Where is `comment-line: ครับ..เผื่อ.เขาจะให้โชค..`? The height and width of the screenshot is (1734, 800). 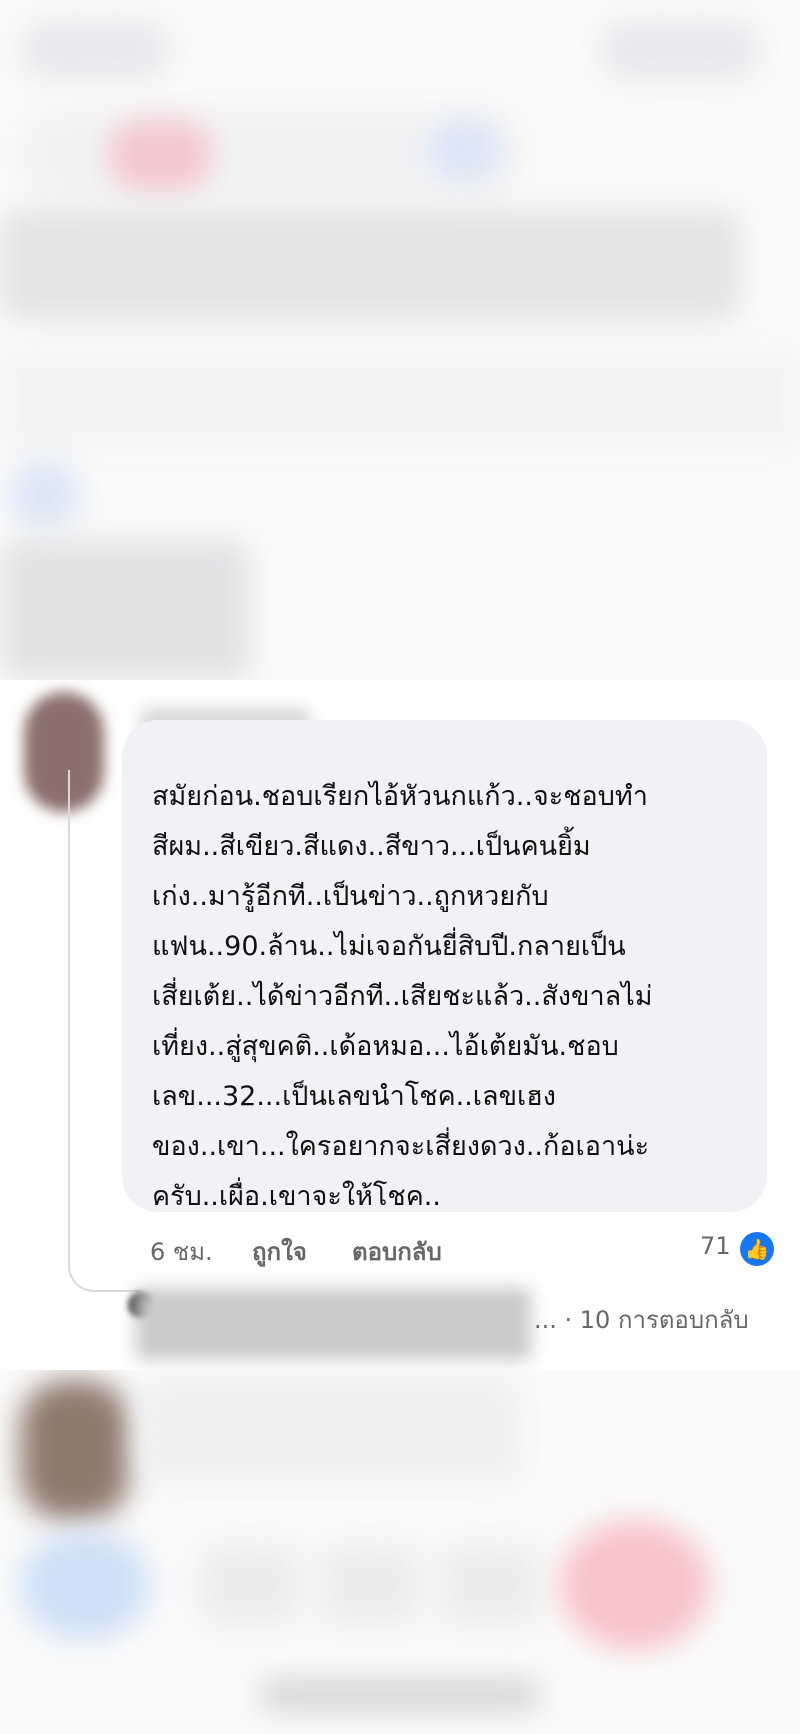
comment-line: ครับ..เผื่อ.เขาจะให้โชค.. is located at coordinates (296, 1196).